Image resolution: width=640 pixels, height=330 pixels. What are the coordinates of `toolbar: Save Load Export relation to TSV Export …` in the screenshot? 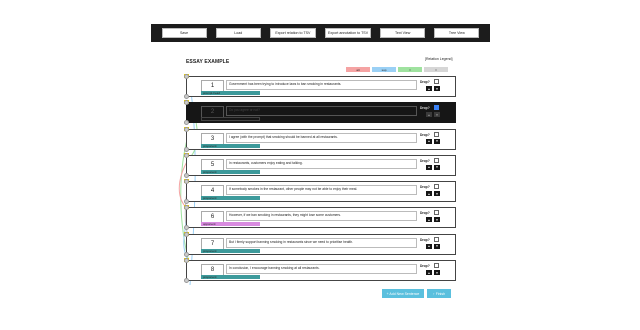 It's located at (320, 33).